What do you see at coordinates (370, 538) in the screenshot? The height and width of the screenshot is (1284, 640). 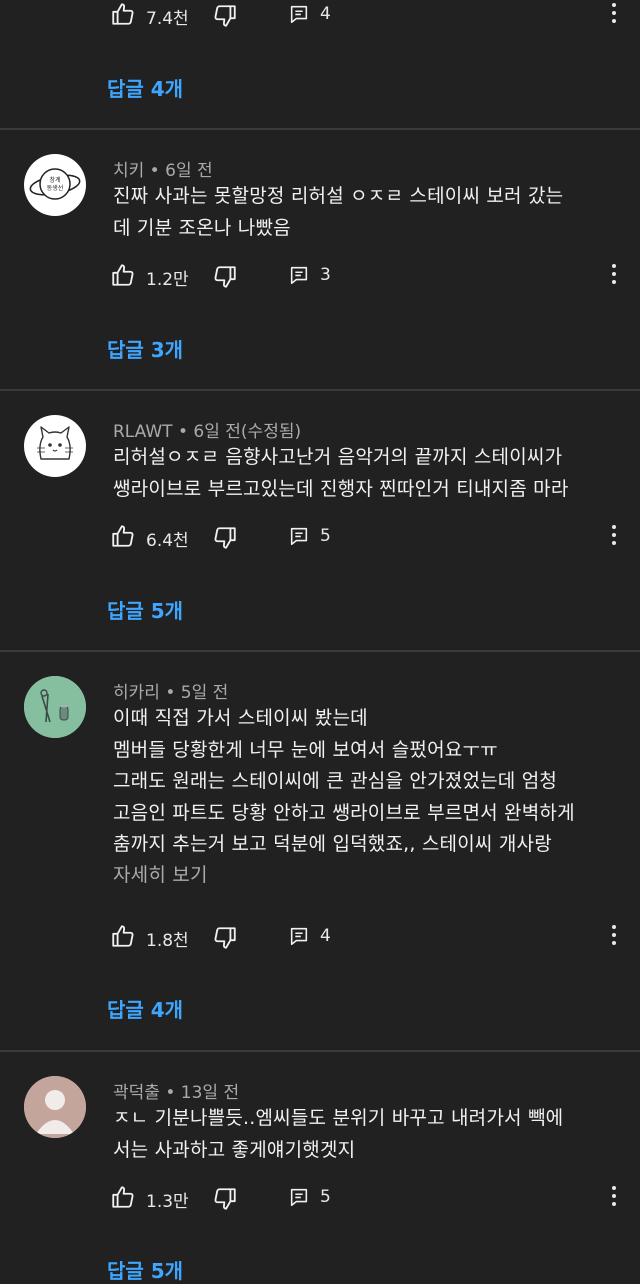 I see `comment-actions: 6.4천 5` at bounding box center [370, 538].